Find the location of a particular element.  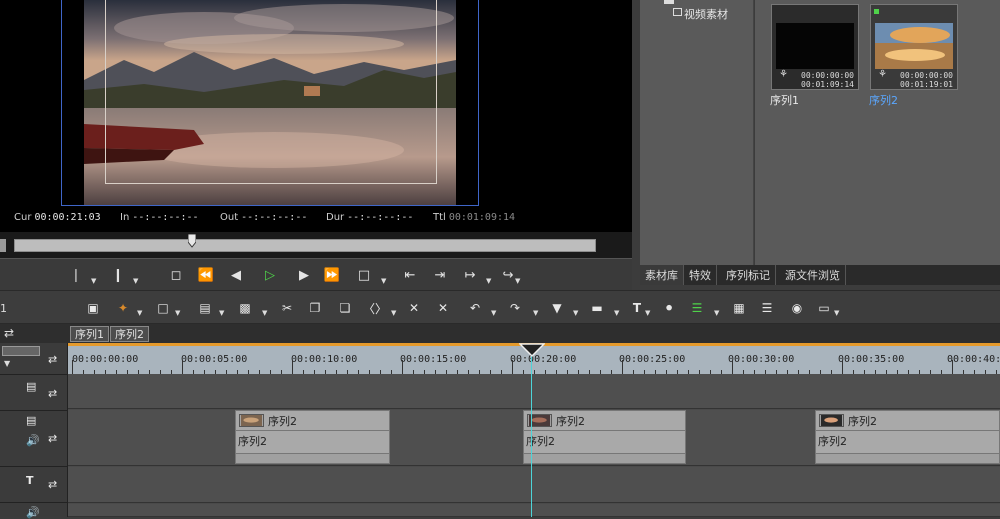

title-dropdown-icon: ▼ is located at coordinates (647, 313).